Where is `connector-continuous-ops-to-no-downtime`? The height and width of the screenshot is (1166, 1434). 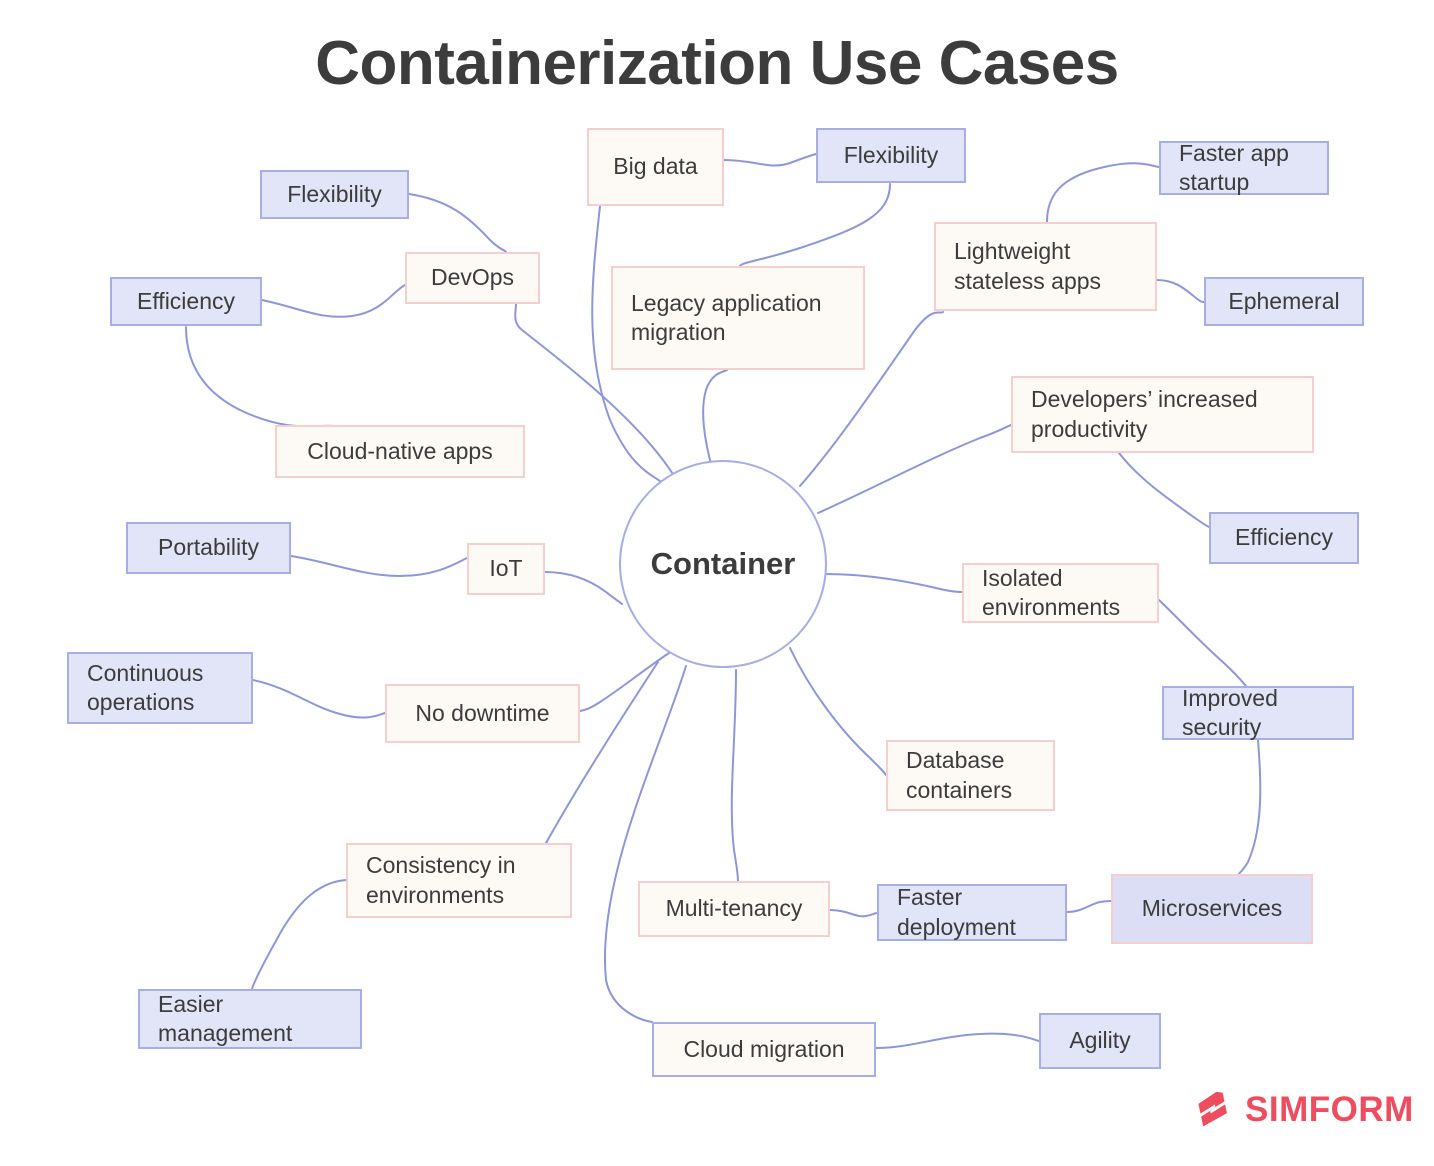
connector-continuous-ops-to-no-downtime is located at coordinates (319, 699).